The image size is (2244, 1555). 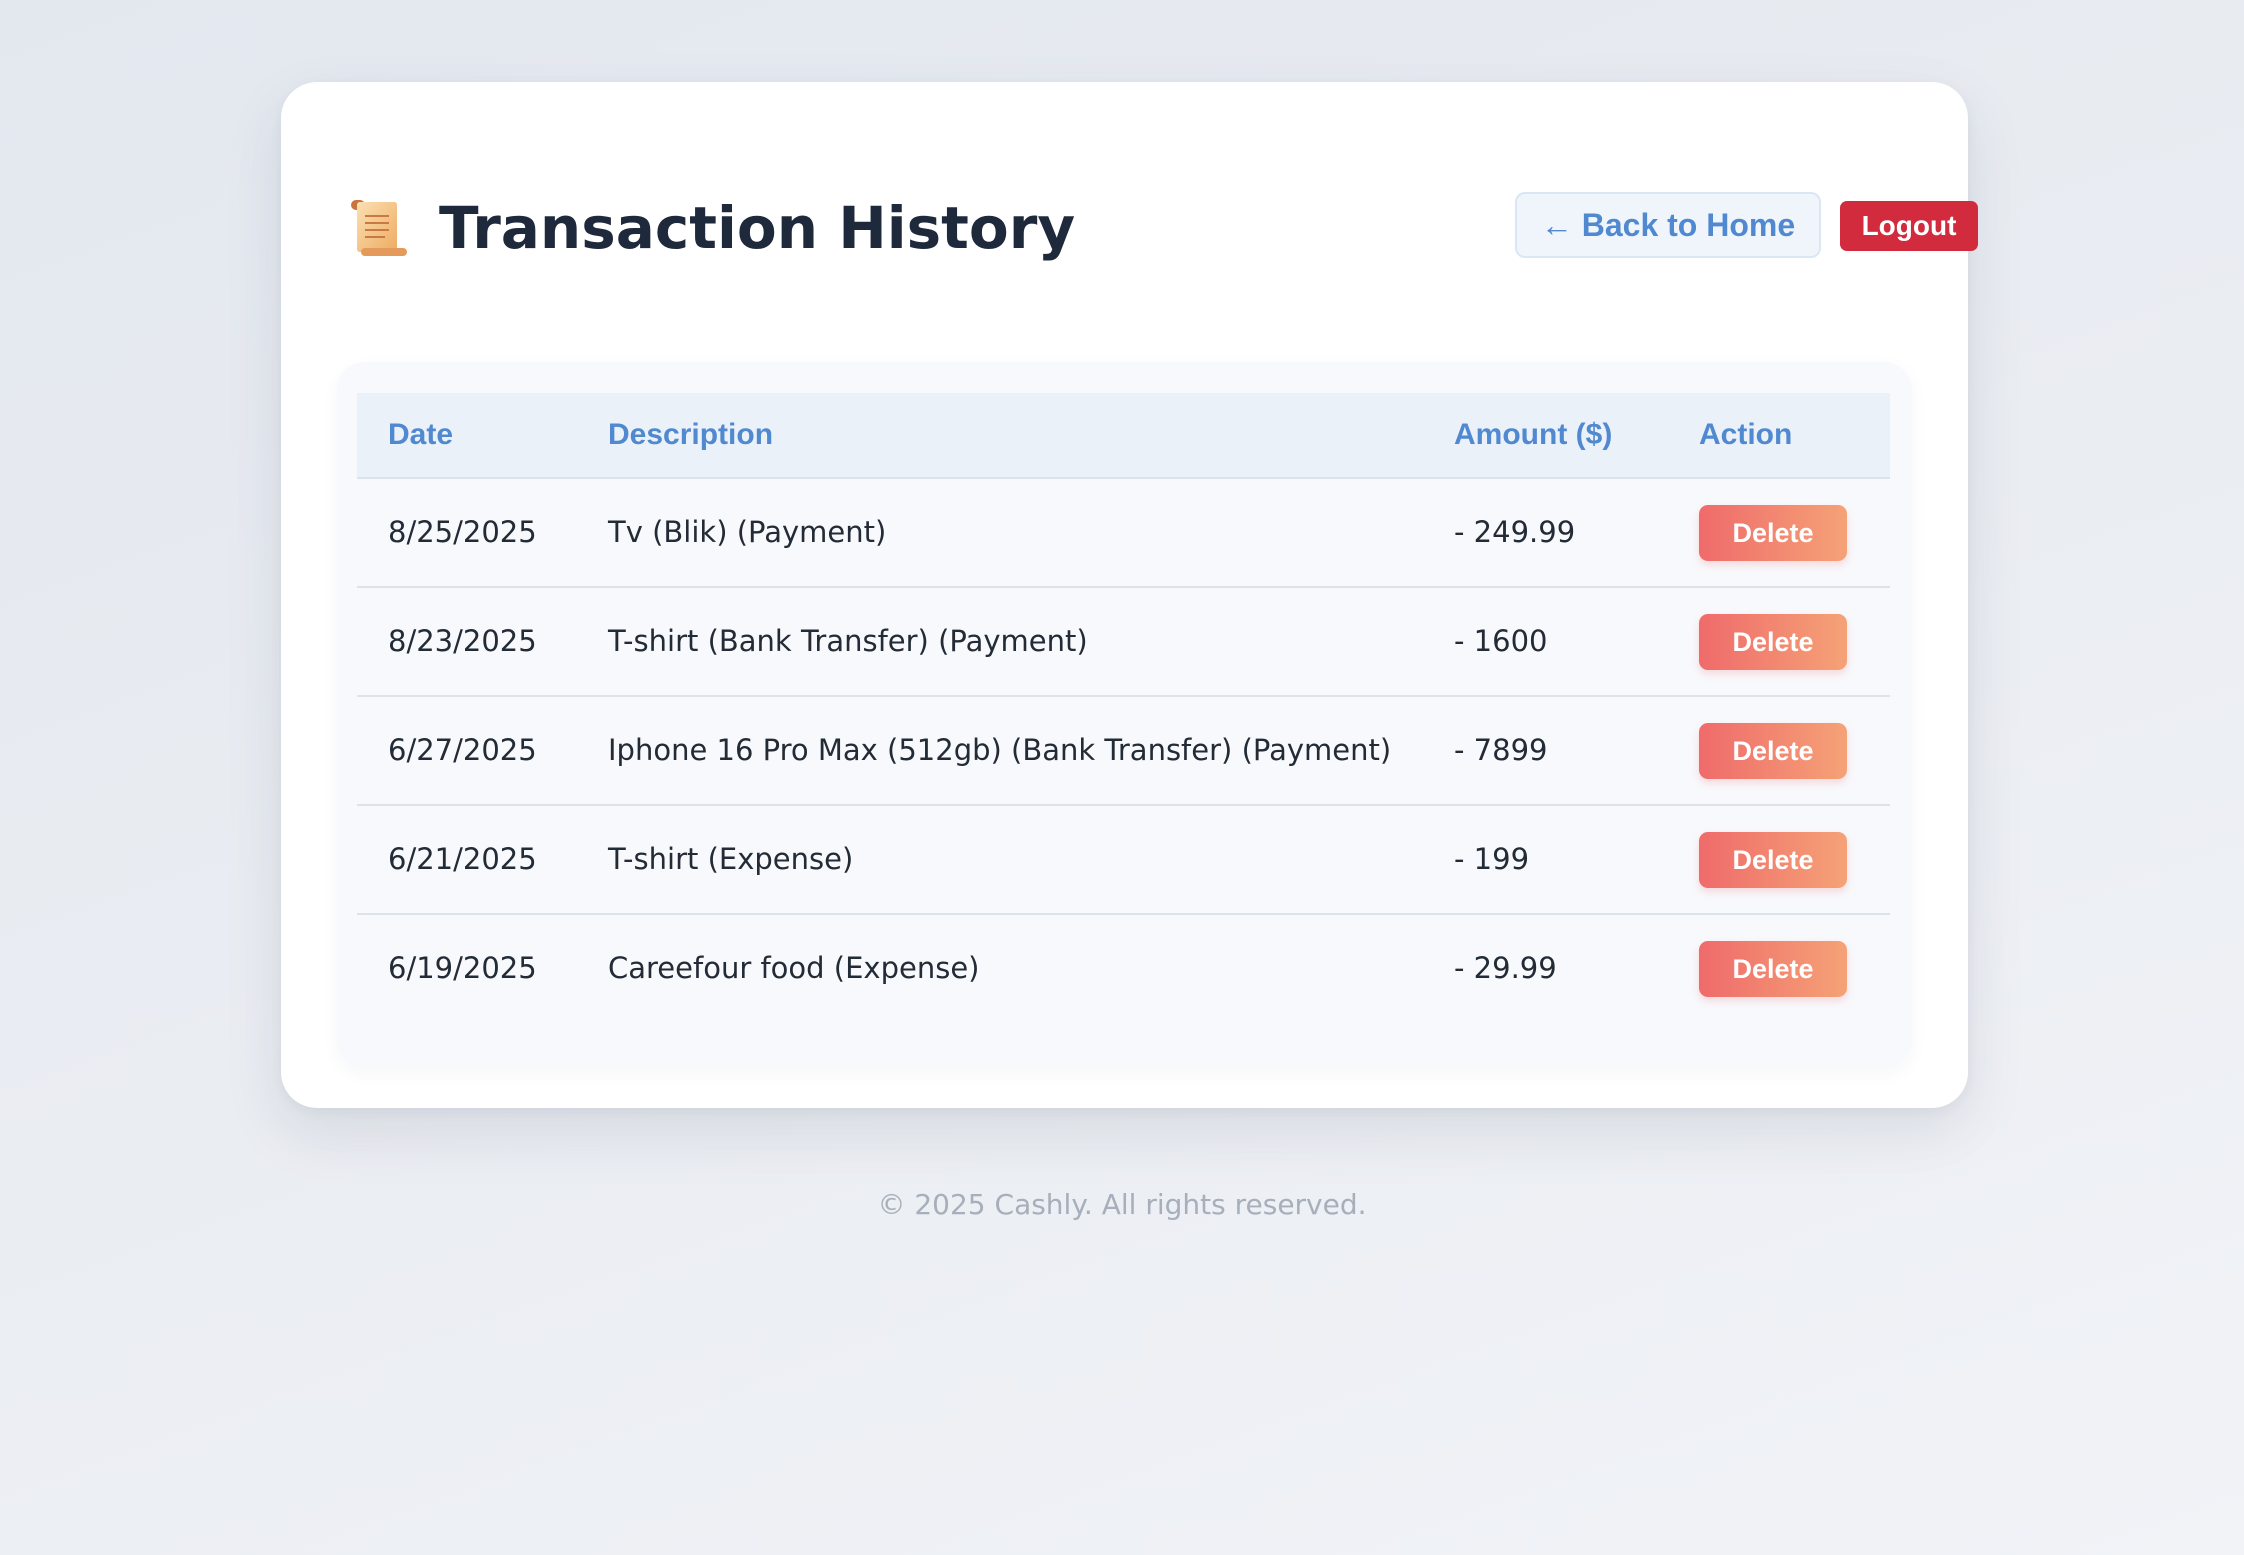 What do you see at coordinates (757, 228) in the screenshot?
I see `page-title: Transaction History` at bounding box center [757, 228].